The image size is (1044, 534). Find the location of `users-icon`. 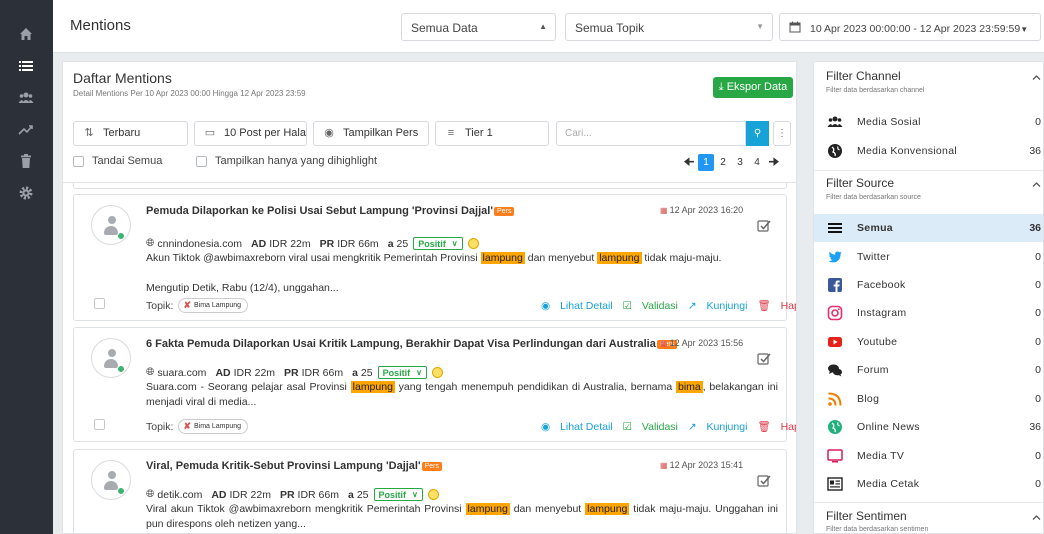

users-icon is located at coordinates (26, 98).